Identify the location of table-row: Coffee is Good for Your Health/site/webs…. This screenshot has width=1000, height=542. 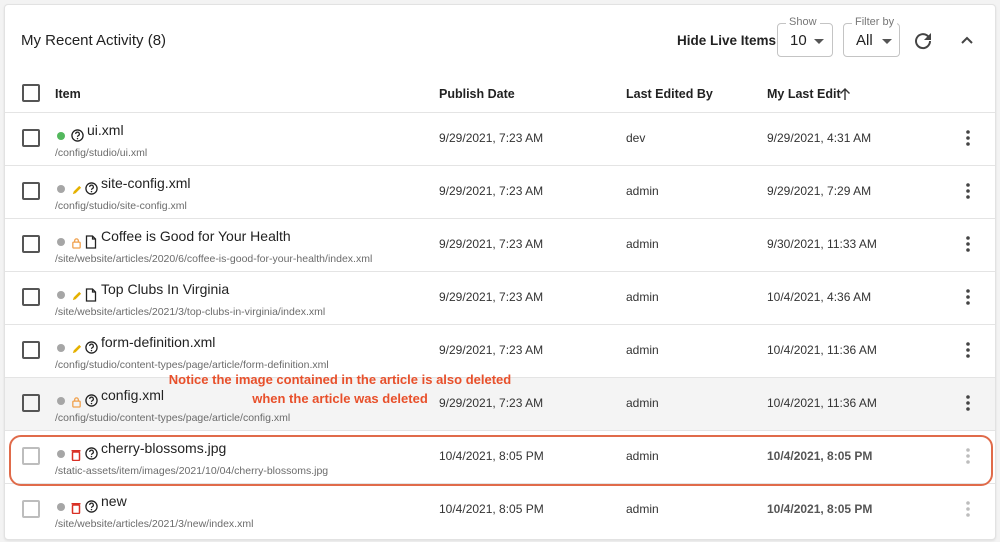
(500, 244).